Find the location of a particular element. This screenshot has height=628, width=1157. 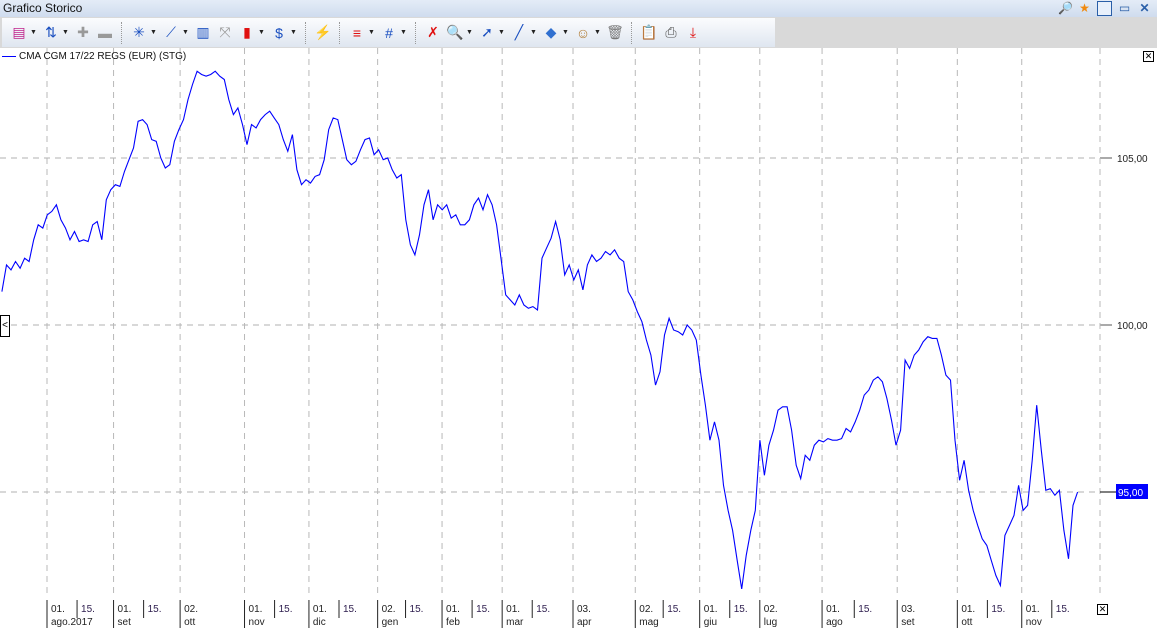

refresh-chart-icon: ⚡ is located at coordinates (323, 33).